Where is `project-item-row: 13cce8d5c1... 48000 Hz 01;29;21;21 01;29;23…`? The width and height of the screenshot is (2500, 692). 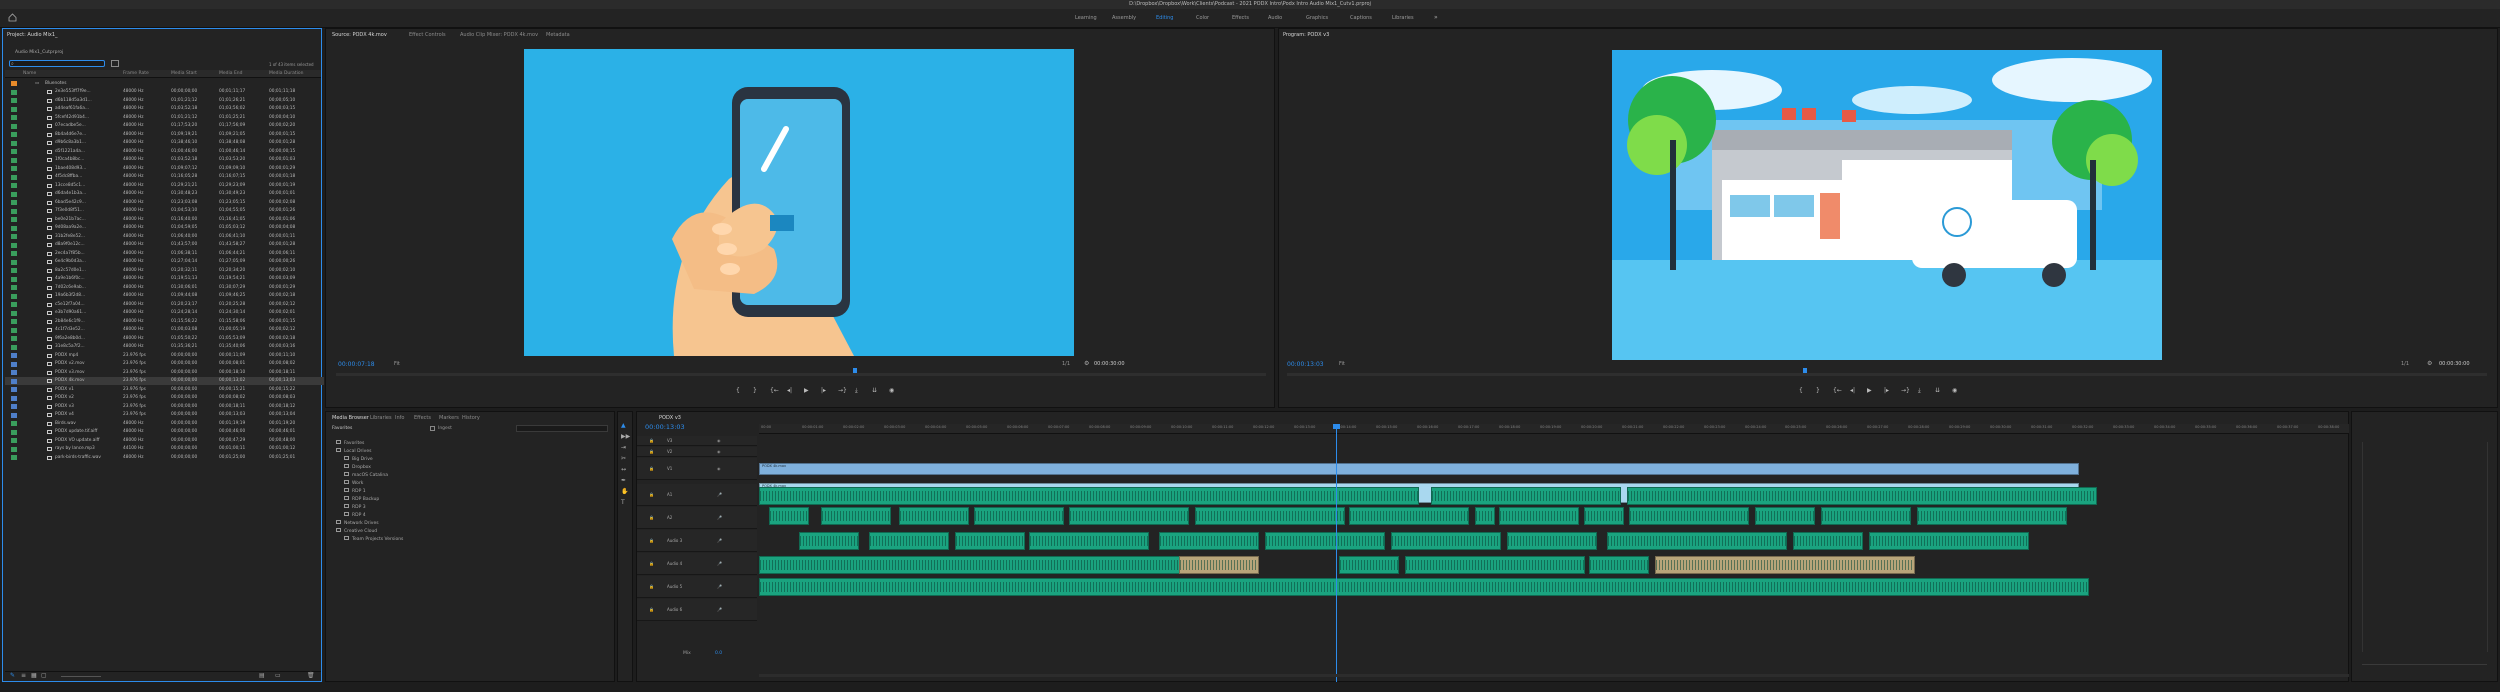
project-item-row: 13cce8d5c1... 48000 Hz 01;29;21;21 01;29;23… is located at coordinates (164, 186).